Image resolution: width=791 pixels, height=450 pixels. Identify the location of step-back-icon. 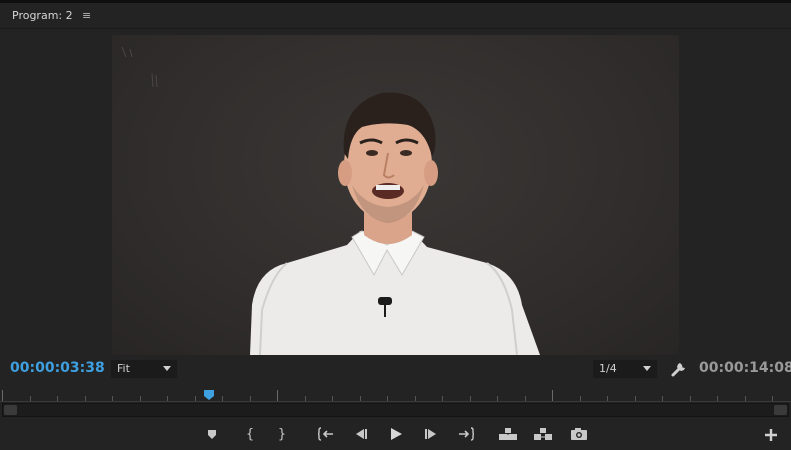
(361, 434).